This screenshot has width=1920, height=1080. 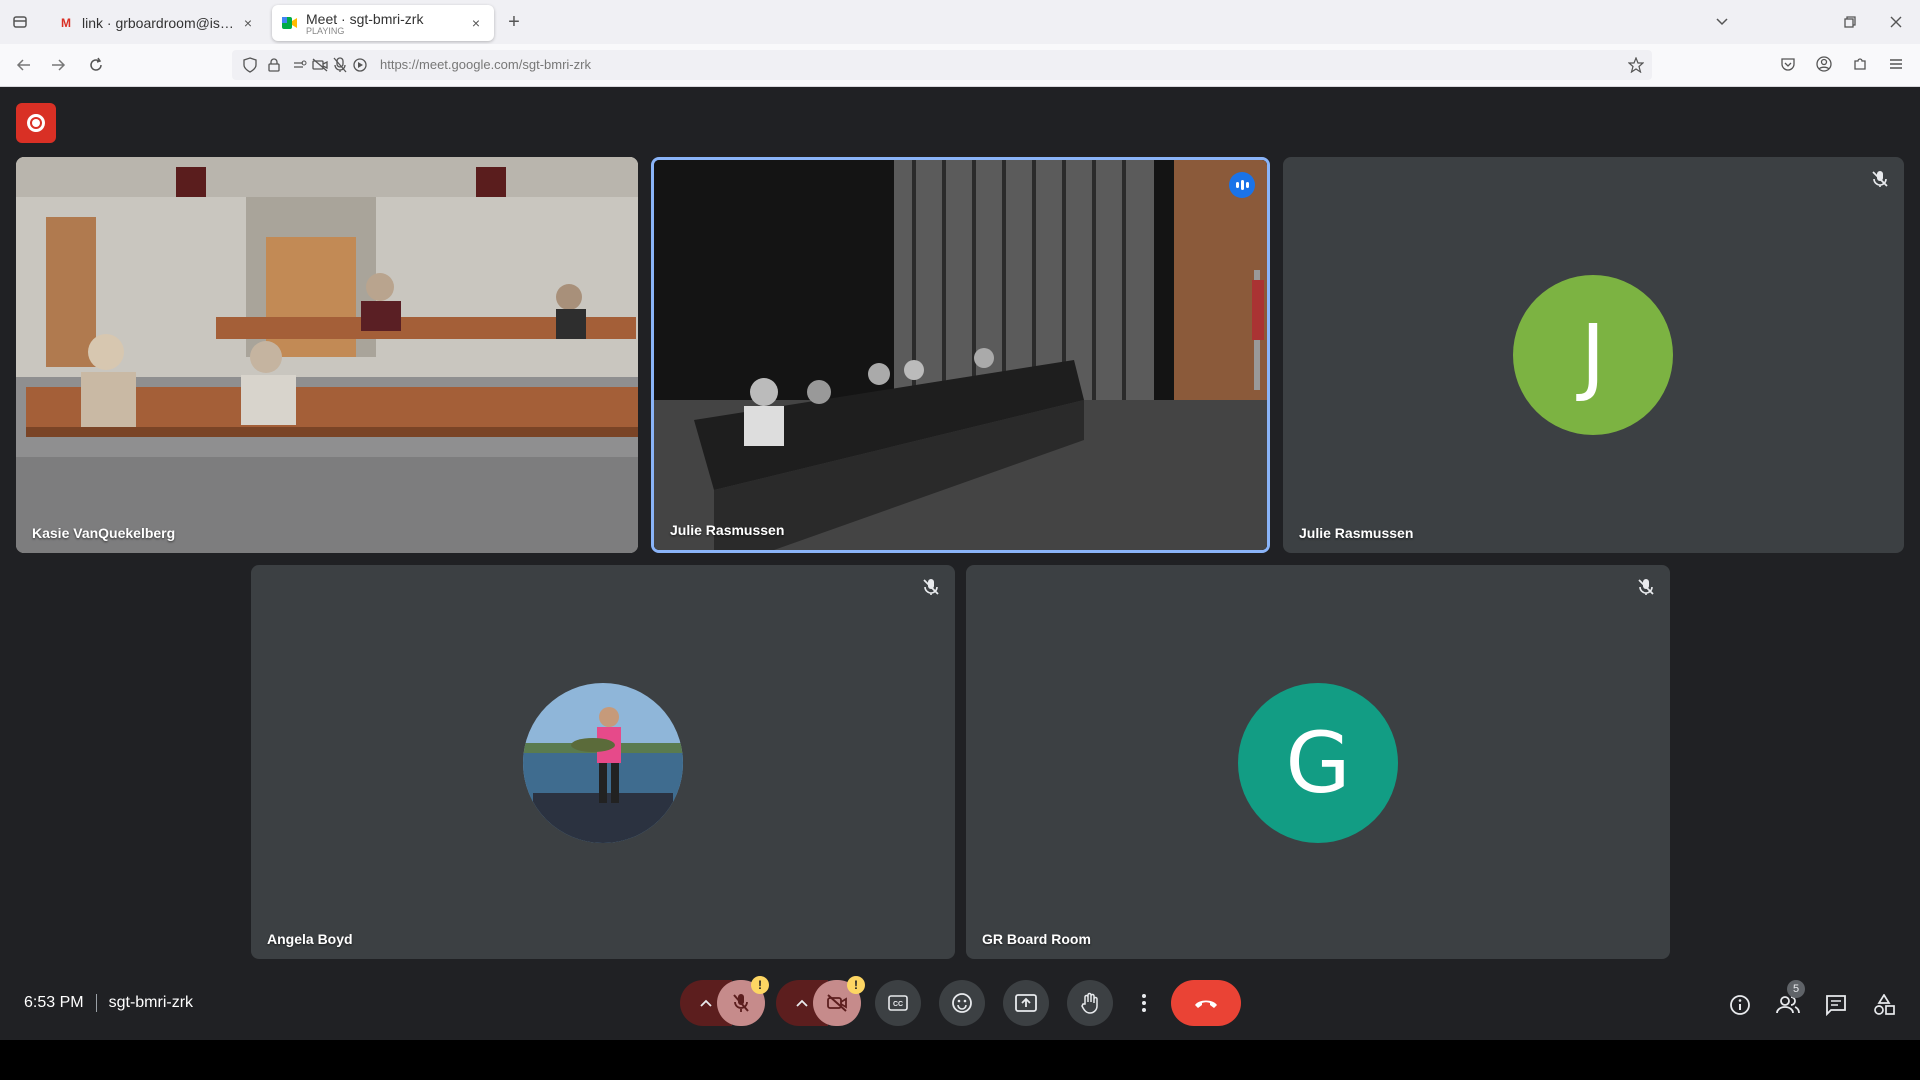 What do you see at coordinates (1896, 64) in the screenshot?
I see `menu-icon` at bounding box center [1896, 64].